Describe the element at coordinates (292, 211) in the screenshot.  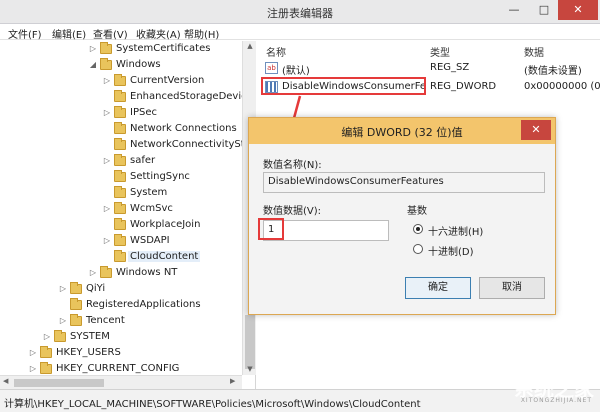
I see `value-data-label: 数值数据(V):` at that location.